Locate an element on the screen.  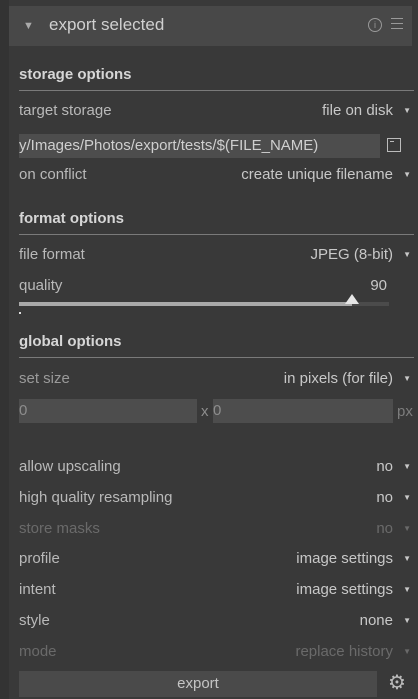
width-input: 0 is located at coordinates (108, 411).